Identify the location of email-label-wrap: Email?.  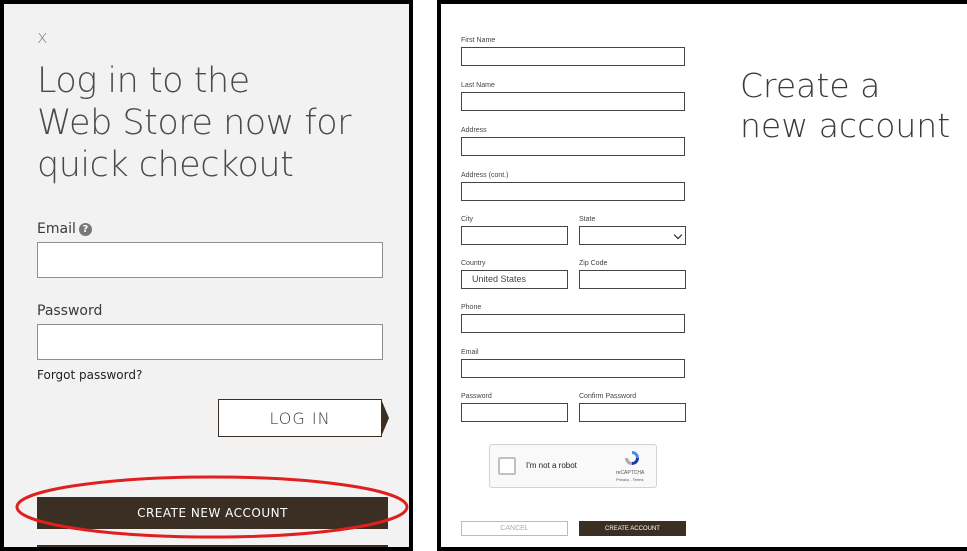
(64, 229).